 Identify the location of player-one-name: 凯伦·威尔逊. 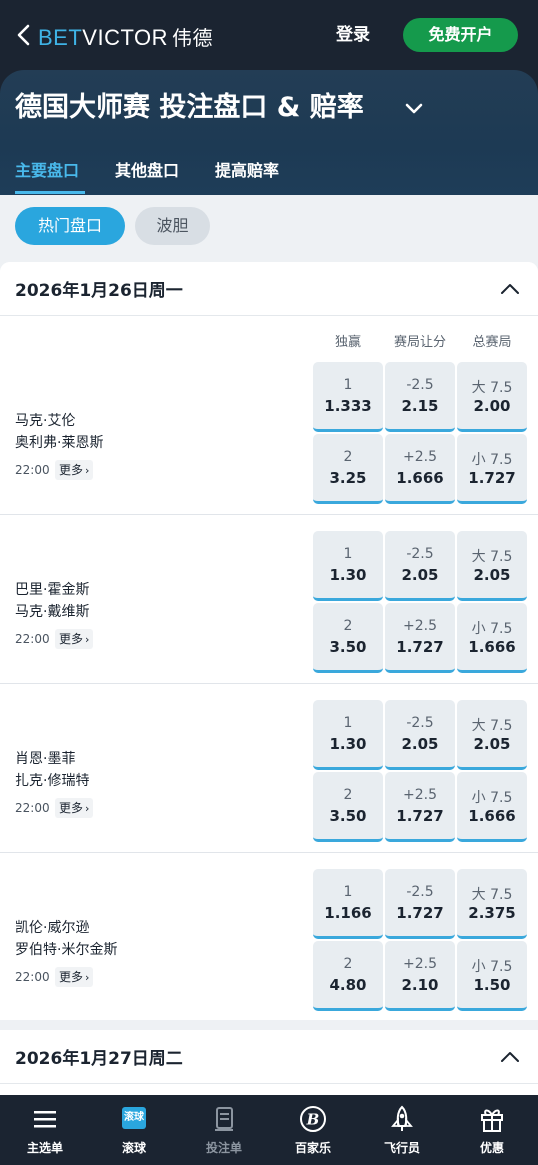
(52, 927).